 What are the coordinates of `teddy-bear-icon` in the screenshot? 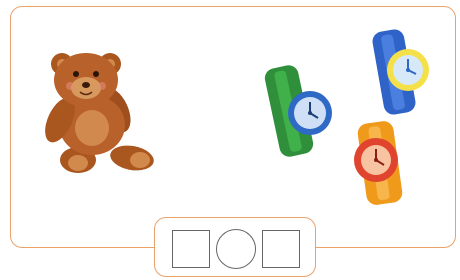 It's located at (99, 113).